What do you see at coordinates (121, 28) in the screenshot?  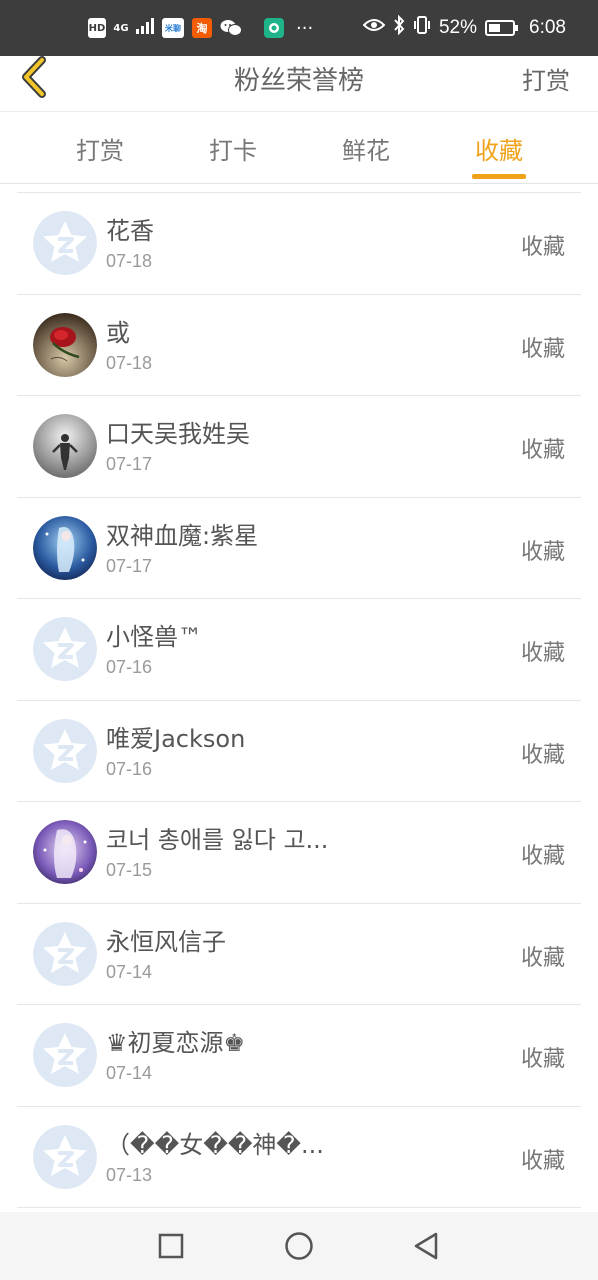 I see `network-type-icon: 4G` at bounding box center [121, 28].